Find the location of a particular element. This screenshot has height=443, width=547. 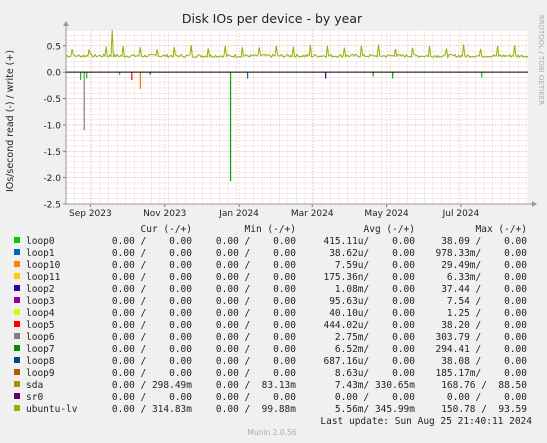

legend-value-avg: 1.08m/ 0.00 is located at coordinates (375, 289).